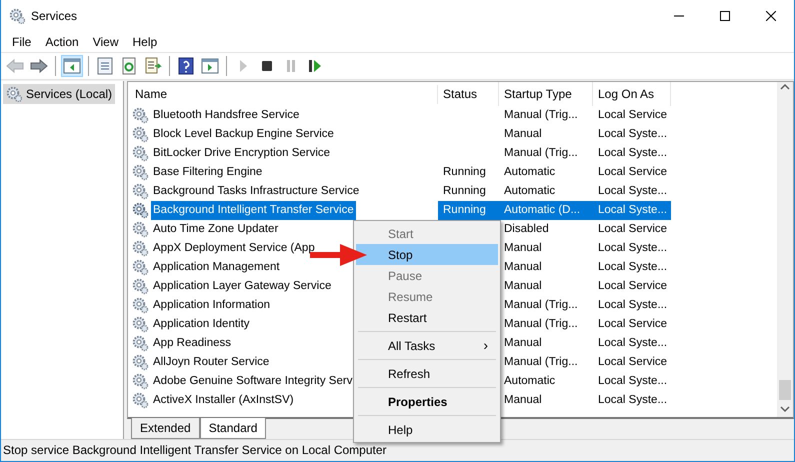 Image resolution: width=795 pixels, height=462 pixels. What do you see at coordinates (208, 172) in the screenshot?
I see `table-cell-text: Base Filtering Engine` at bounding box center [208, 172].